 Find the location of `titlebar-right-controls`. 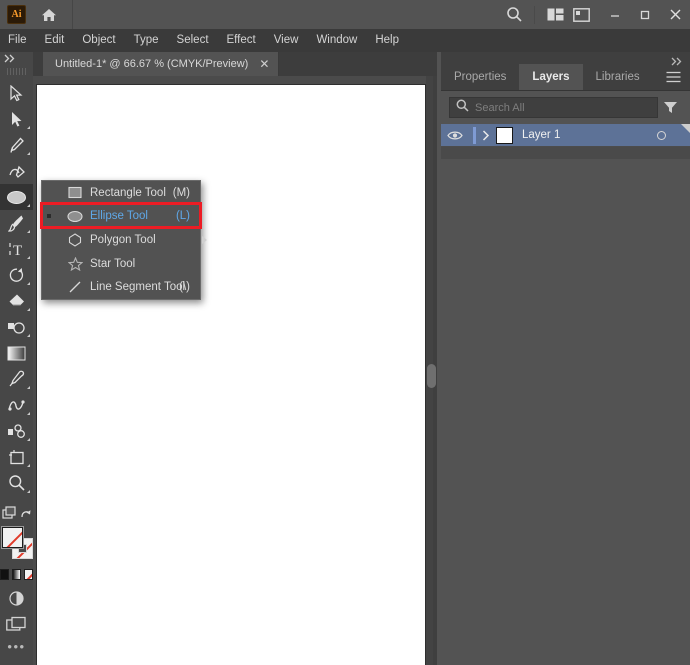

titlebar-right-controls is located at coordinates (595, 14).